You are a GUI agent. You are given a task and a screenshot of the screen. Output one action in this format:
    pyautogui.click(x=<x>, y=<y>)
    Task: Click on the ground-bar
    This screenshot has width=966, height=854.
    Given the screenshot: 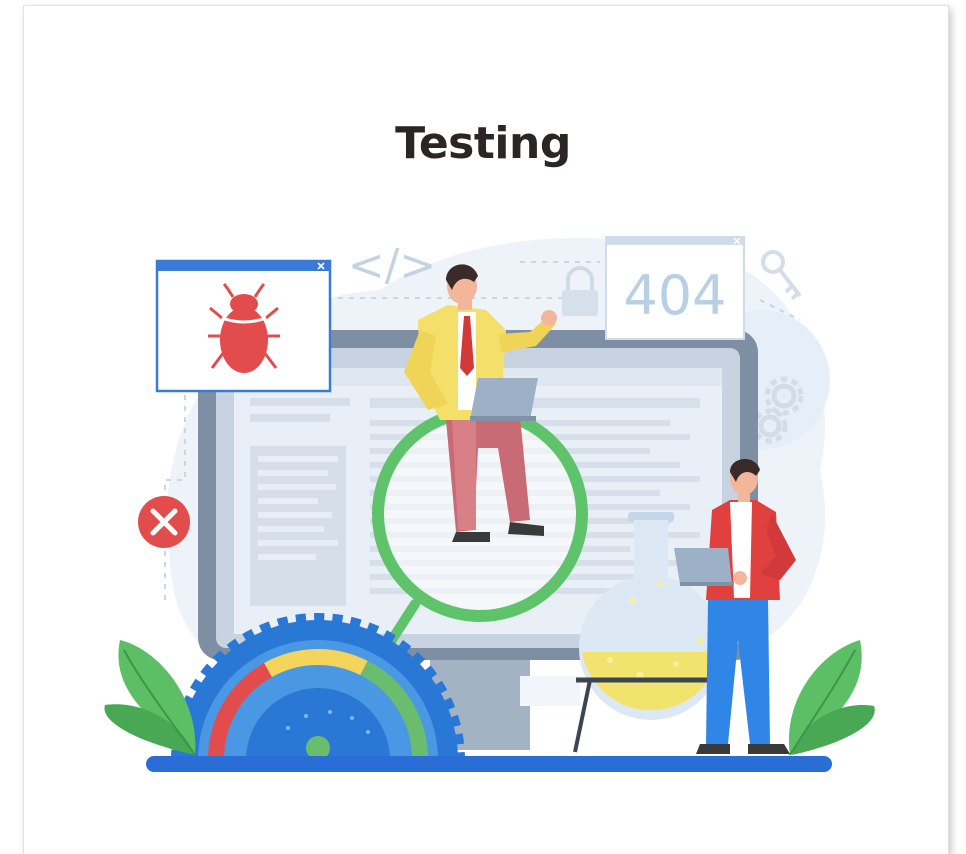 What is the action you would take?
    pyautogui.click(x=489, y=764)
    